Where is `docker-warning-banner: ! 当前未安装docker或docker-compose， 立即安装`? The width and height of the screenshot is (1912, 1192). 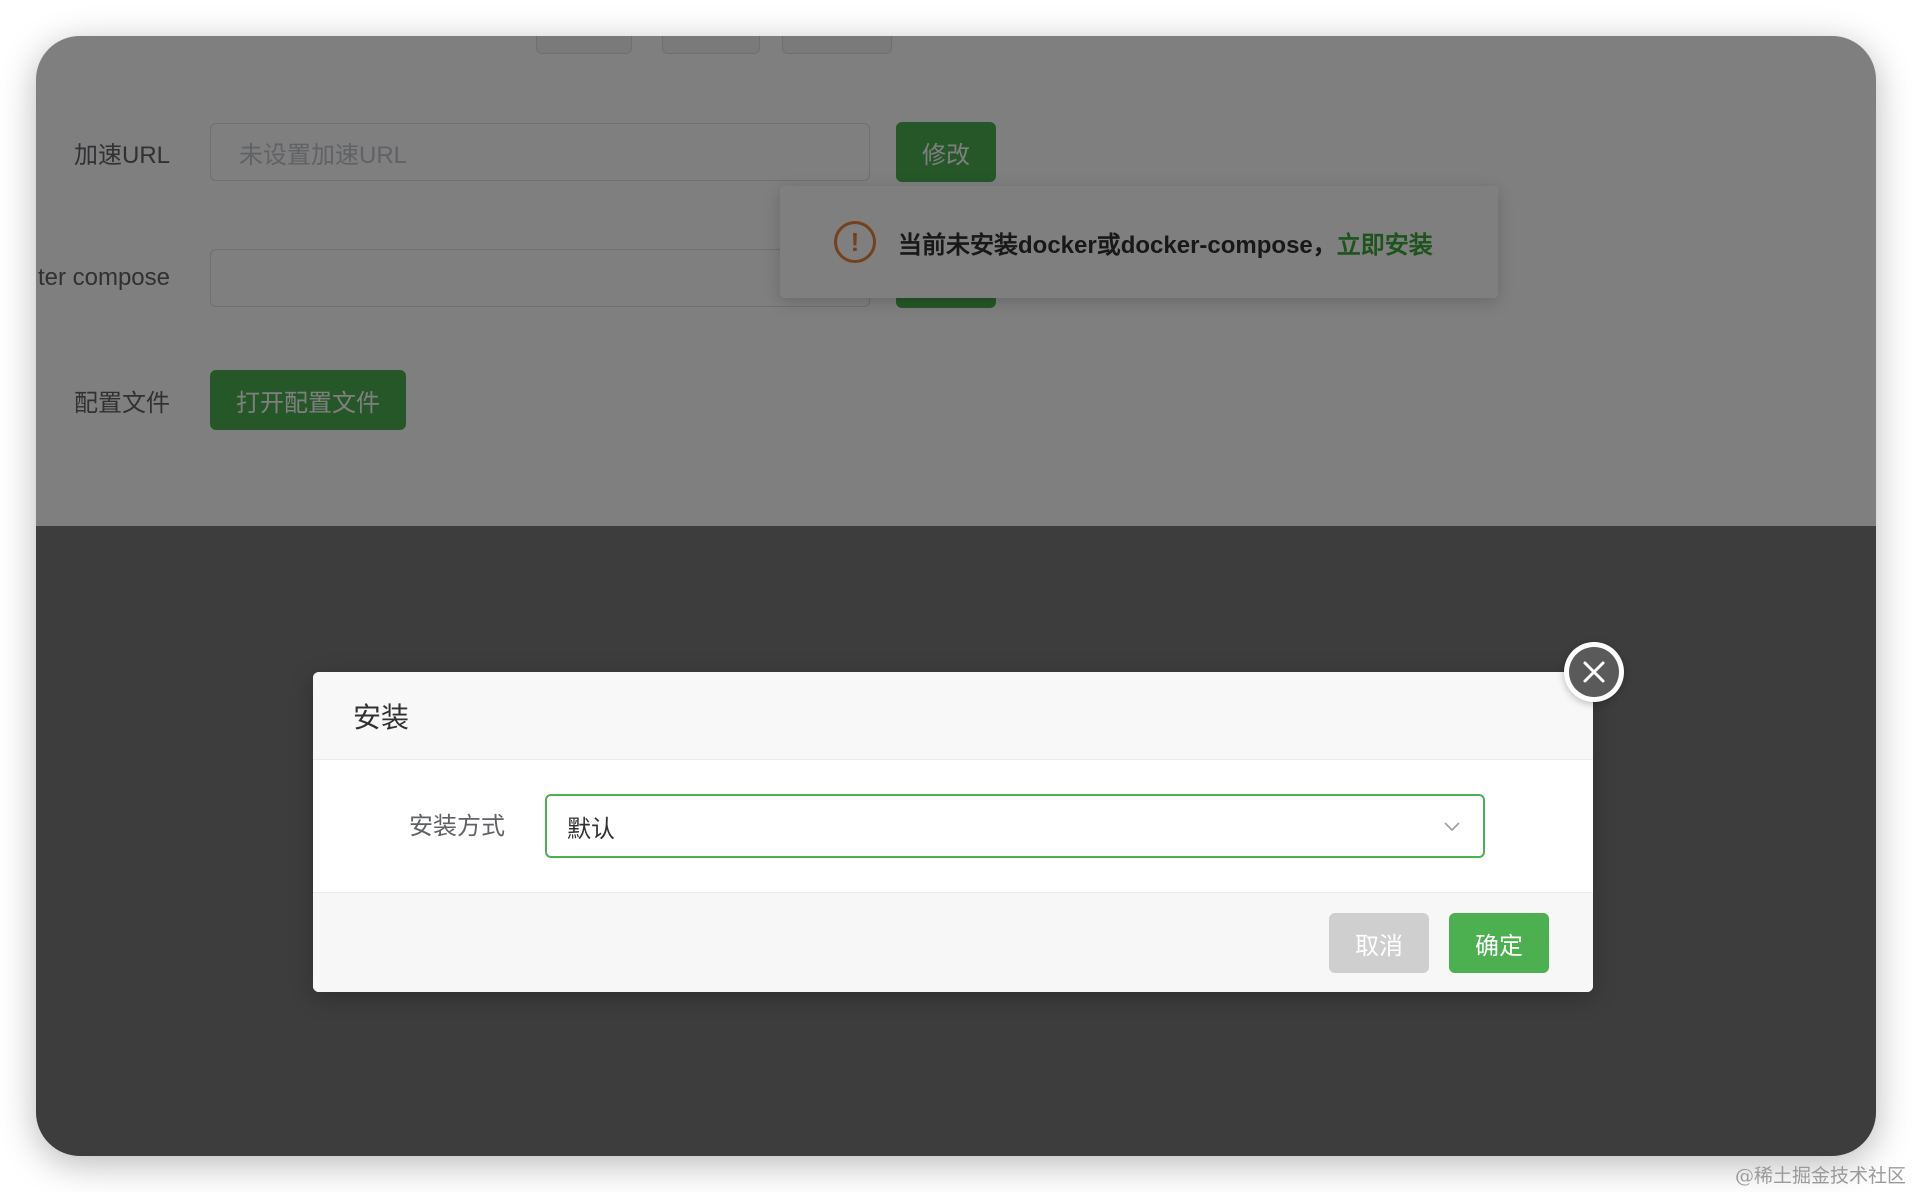
docker-warning-banner: ! 当前未安装docker或docker-compose， 立即安装 is located at coordinates (1139, 242).